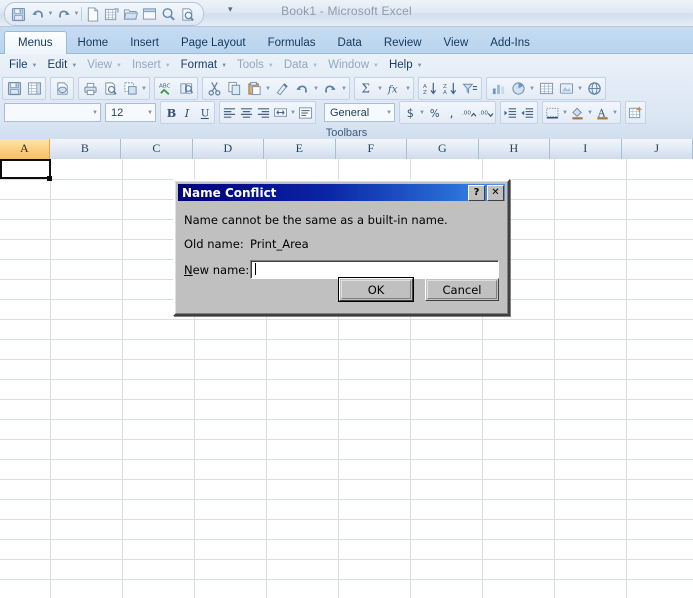 The image size is (693, 598). What do you see at coordinates (510, 43) in the screenshot?
I see `tab-add-ins: Add-Ins` at bounding box center [510, 43].